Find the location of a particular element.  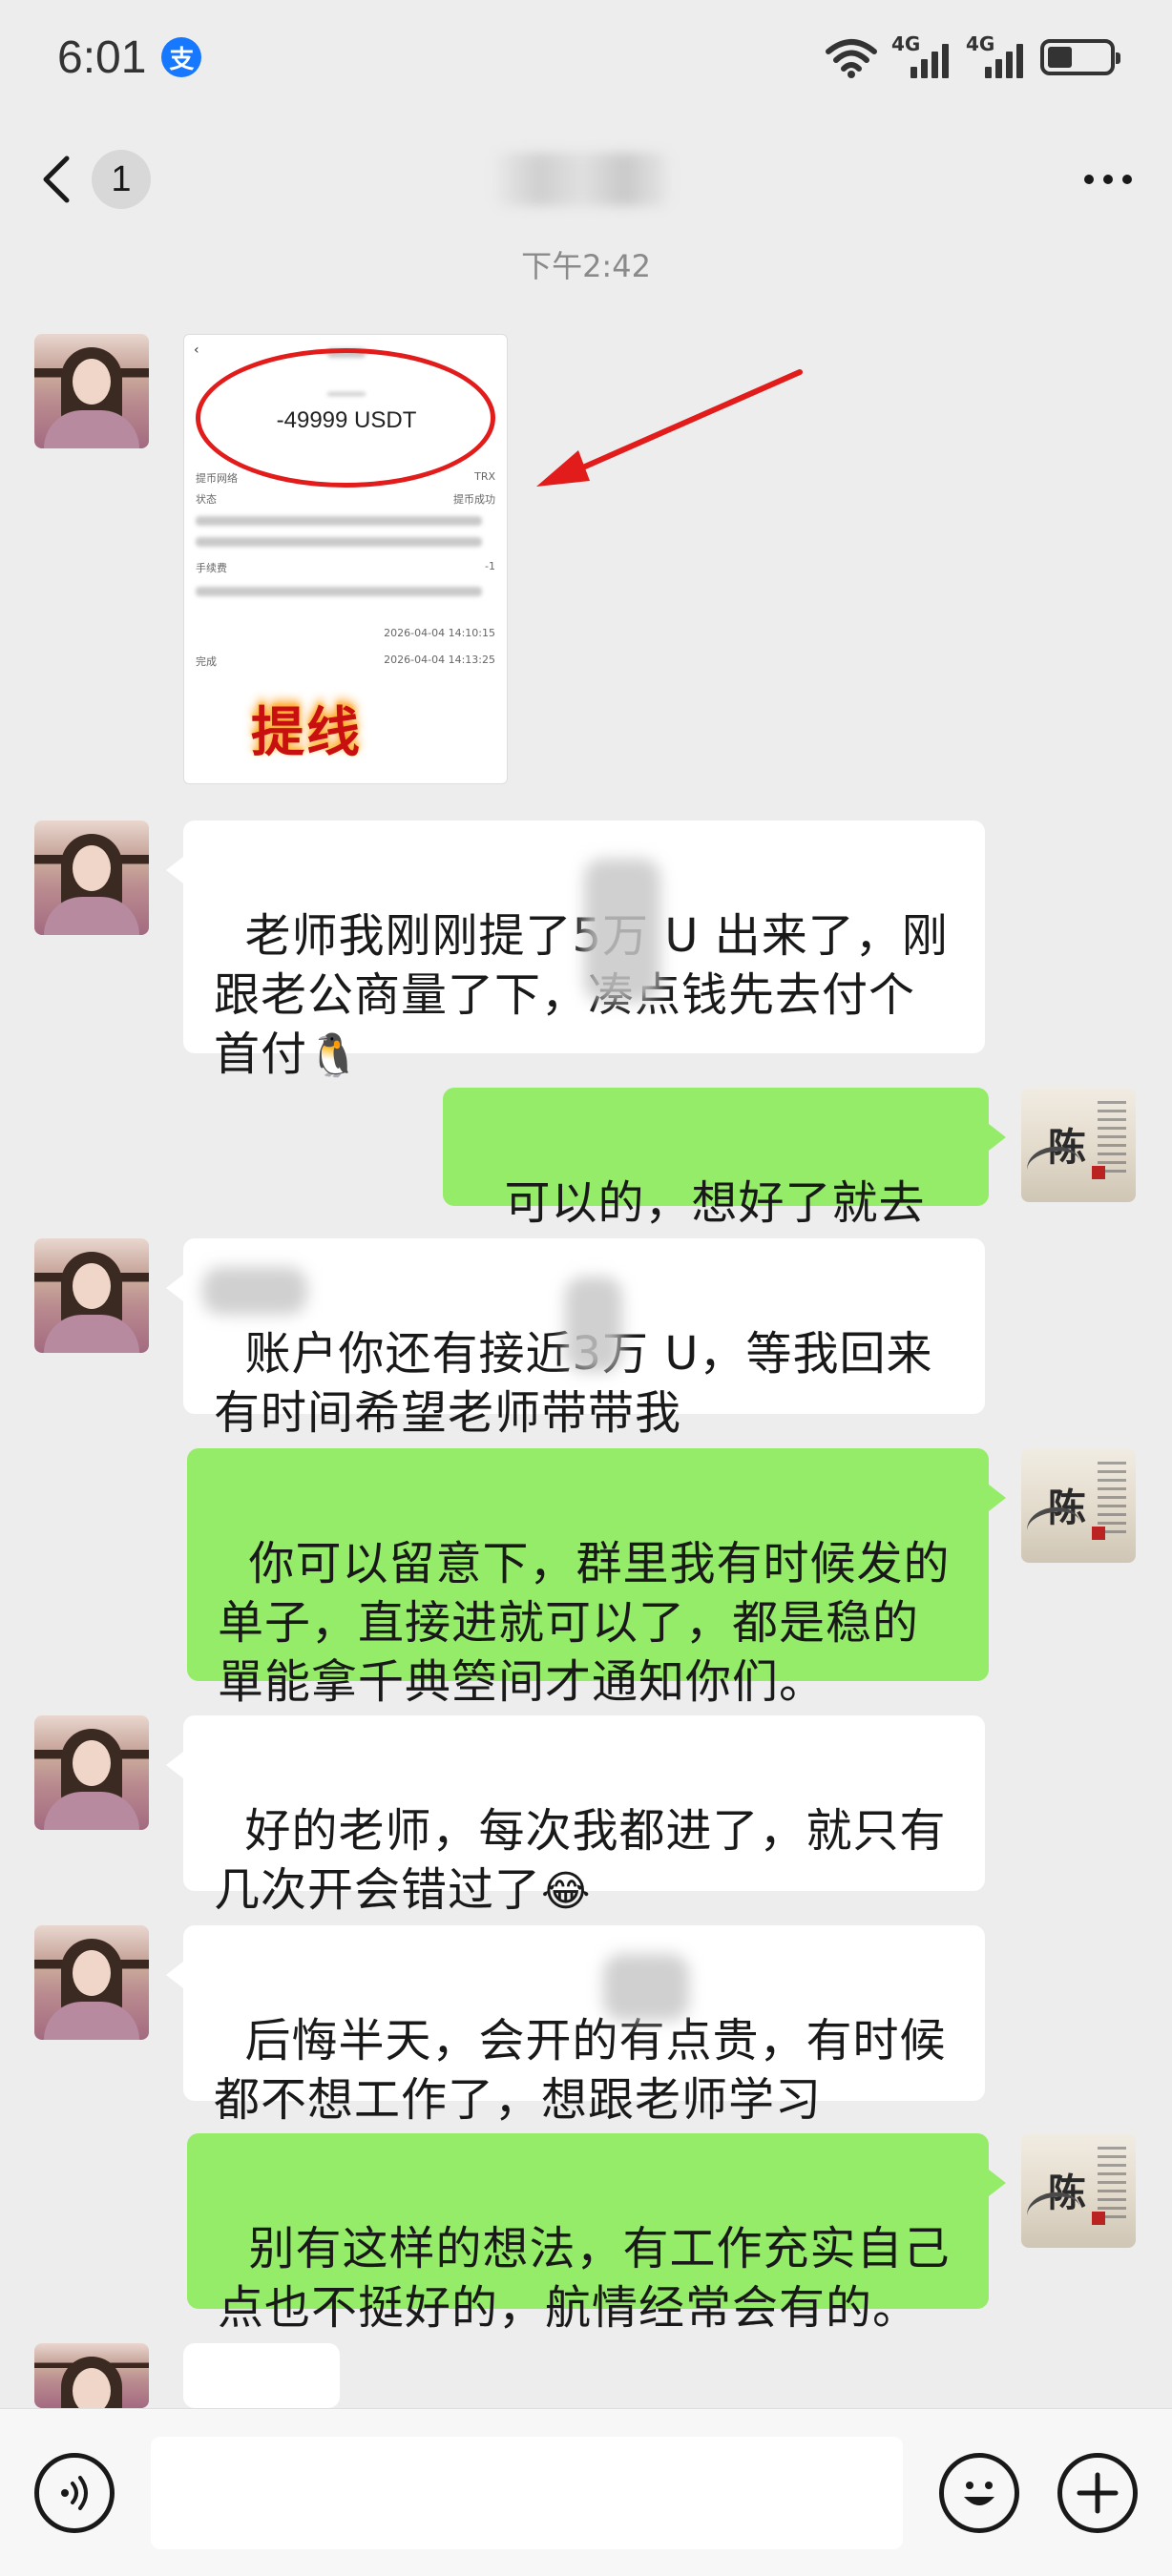

withdraw-sticker-text: 提线 is located at coordinates (306, 732).